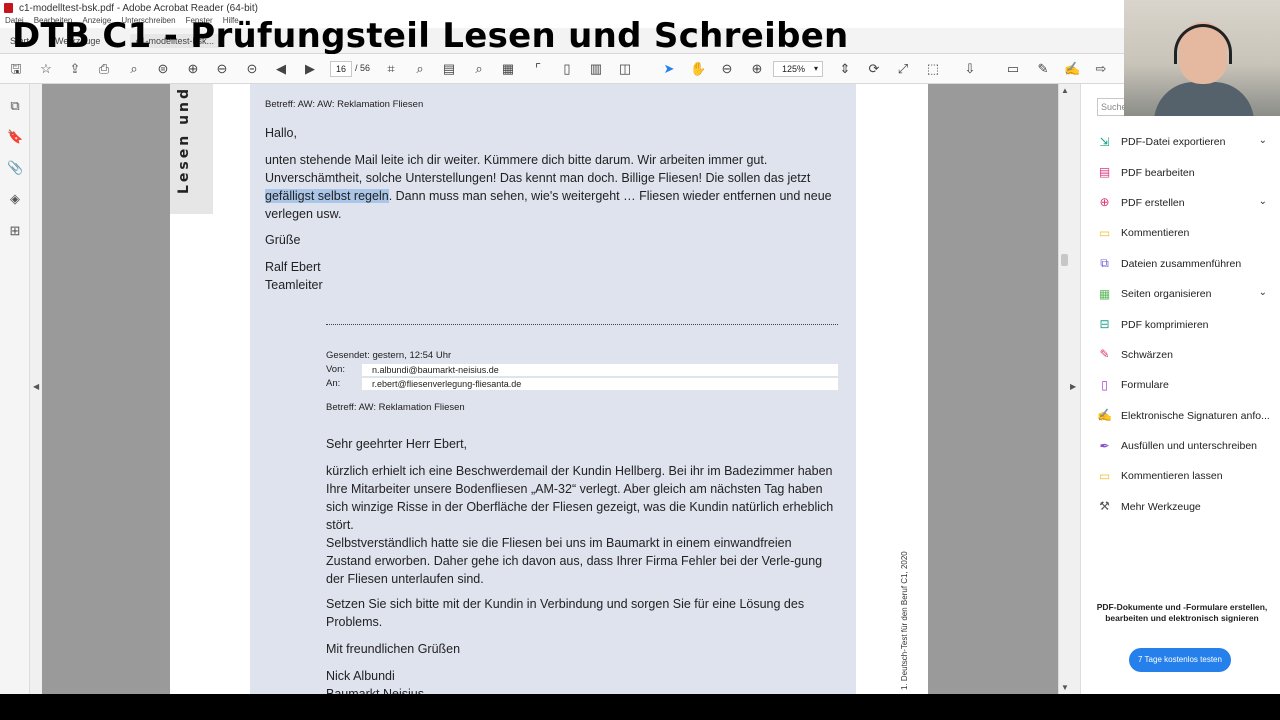  What do you see at coordinates (283, 240) in the screenshot?
I see `mail1-closing: Grüße` at bounding box center [283, 240].